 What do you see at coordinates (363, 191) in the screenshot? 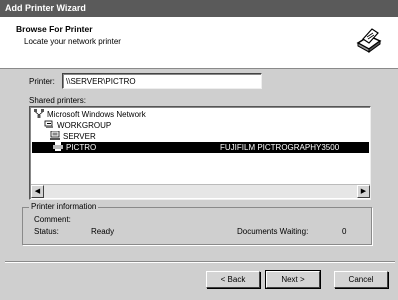
I see `arrow-right-icon: ▶` at bounding box center [363, 191].